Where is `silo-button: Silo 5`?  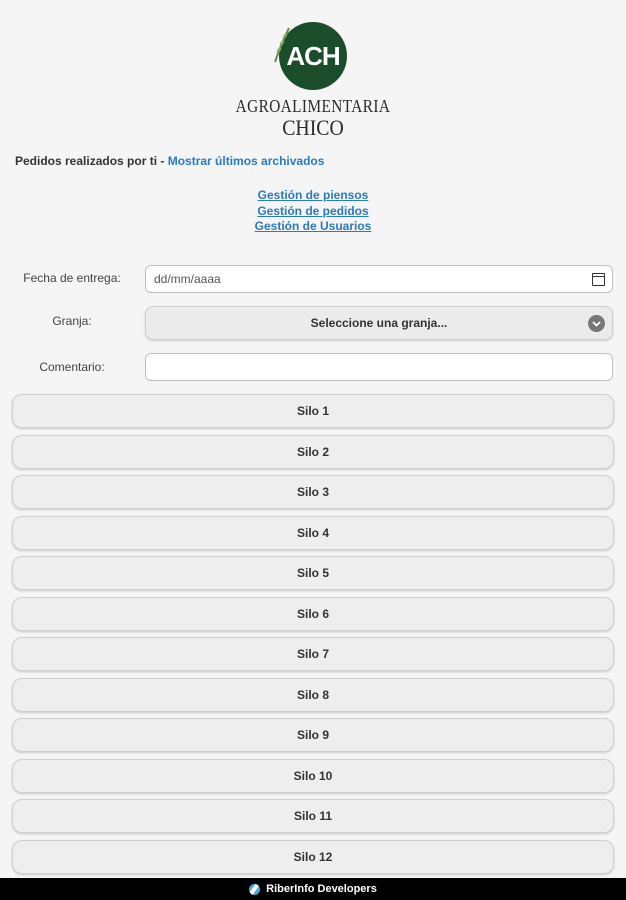 silo-button: Silo 5 is located at coordinates (313, 573).